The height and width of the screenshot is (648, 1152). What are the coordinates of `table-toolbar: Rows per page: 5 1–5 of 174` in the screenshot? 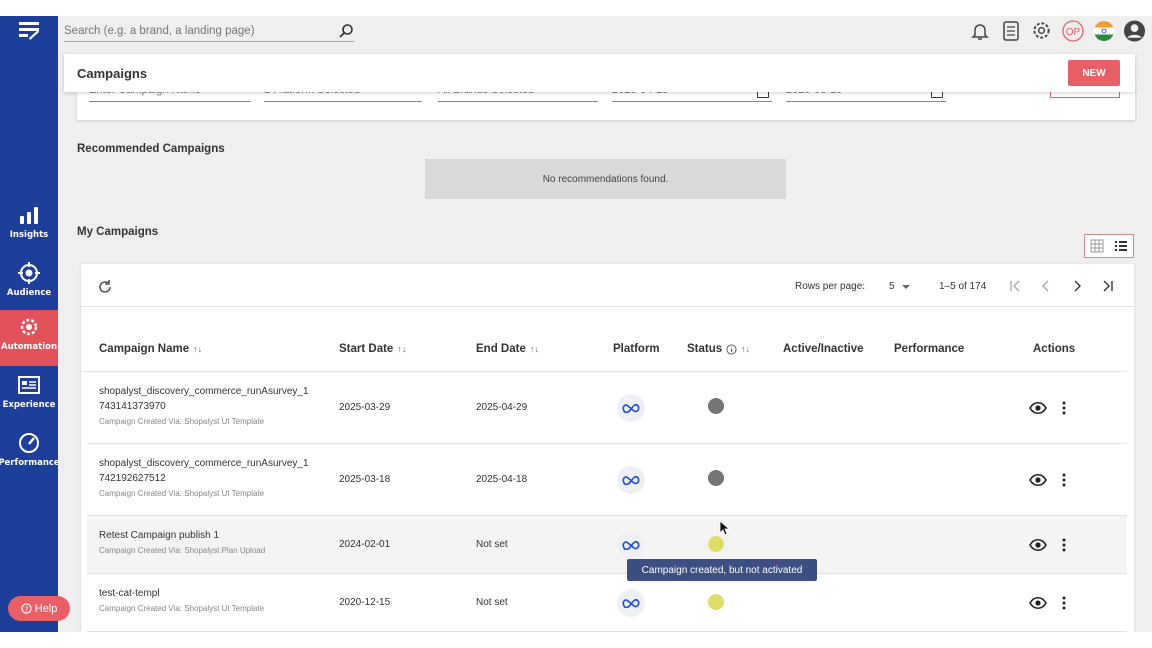 It's located at (607, 285).